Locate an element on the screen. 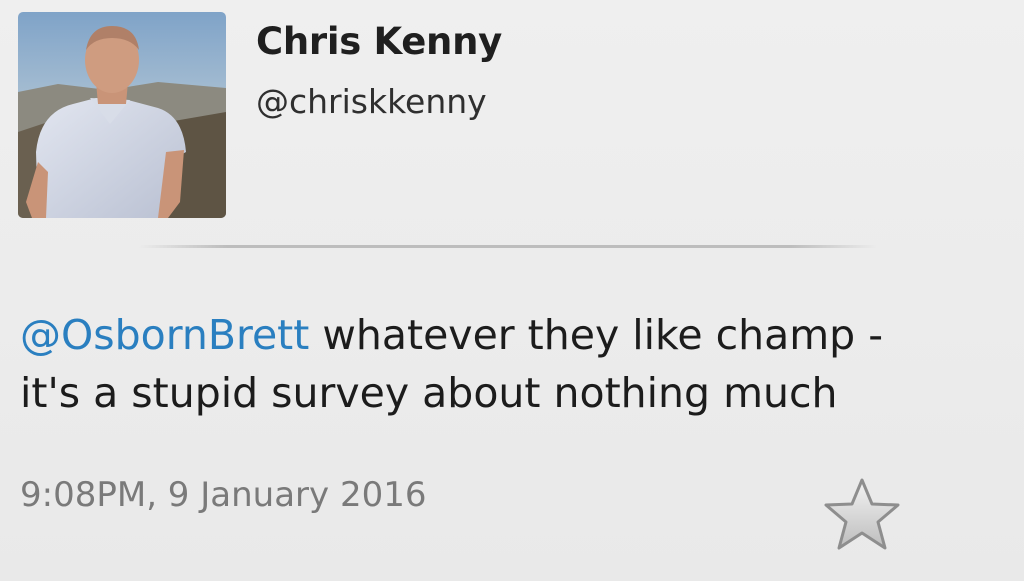 This screenshot has height=581, width=1024. timestamp: 9:08PM, 9 January 2016 is located at coordinates (223, 495).